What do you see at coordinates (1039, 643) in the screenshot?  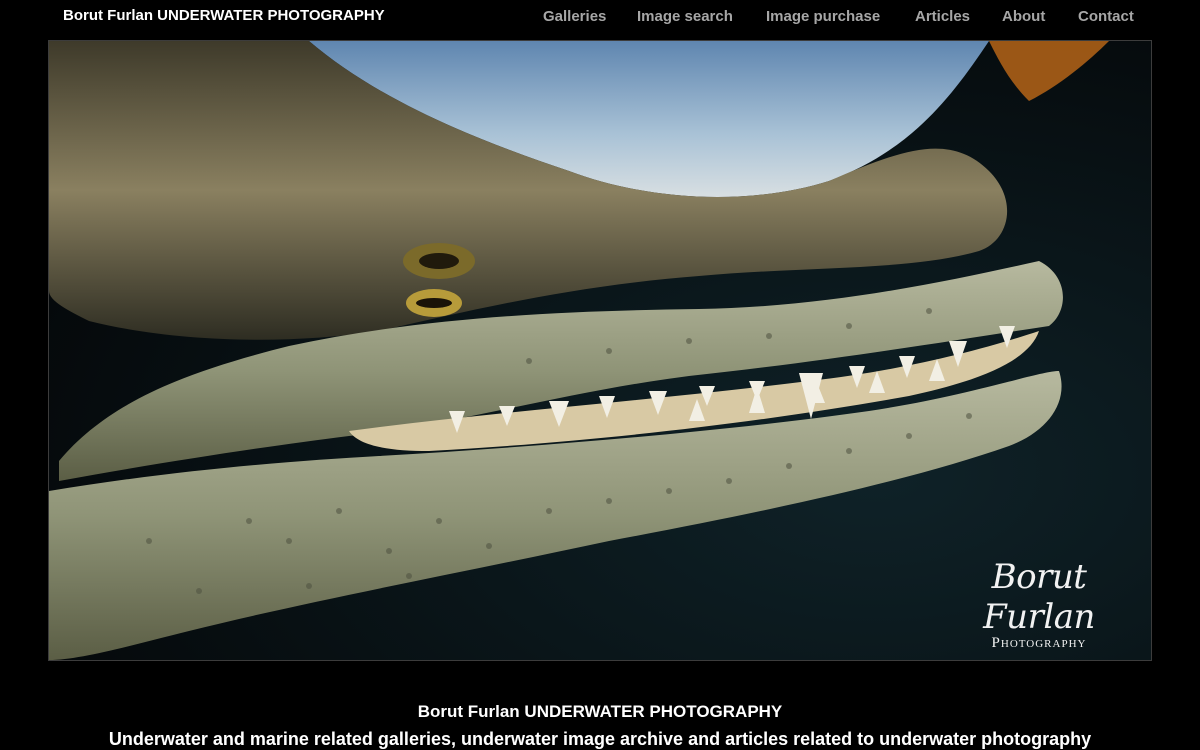 I see `watermark-subtitle: Photography` at bounding box center [1039, 643].